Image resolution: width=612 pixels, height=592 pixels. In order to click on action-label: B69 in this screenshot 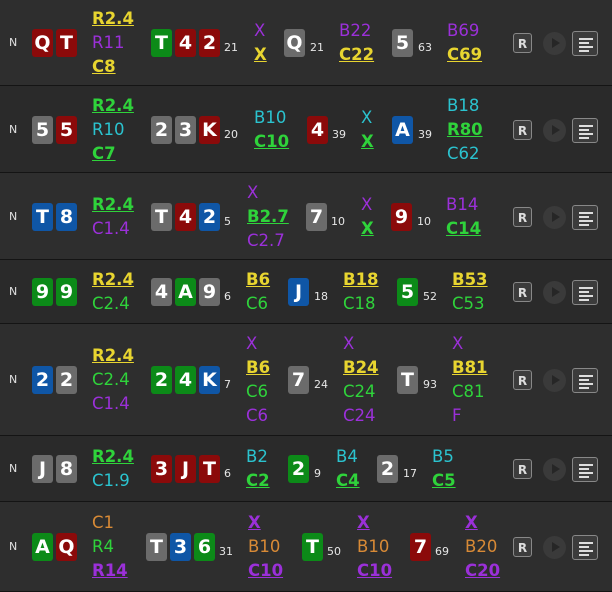, I will do `click(463, 30)`.